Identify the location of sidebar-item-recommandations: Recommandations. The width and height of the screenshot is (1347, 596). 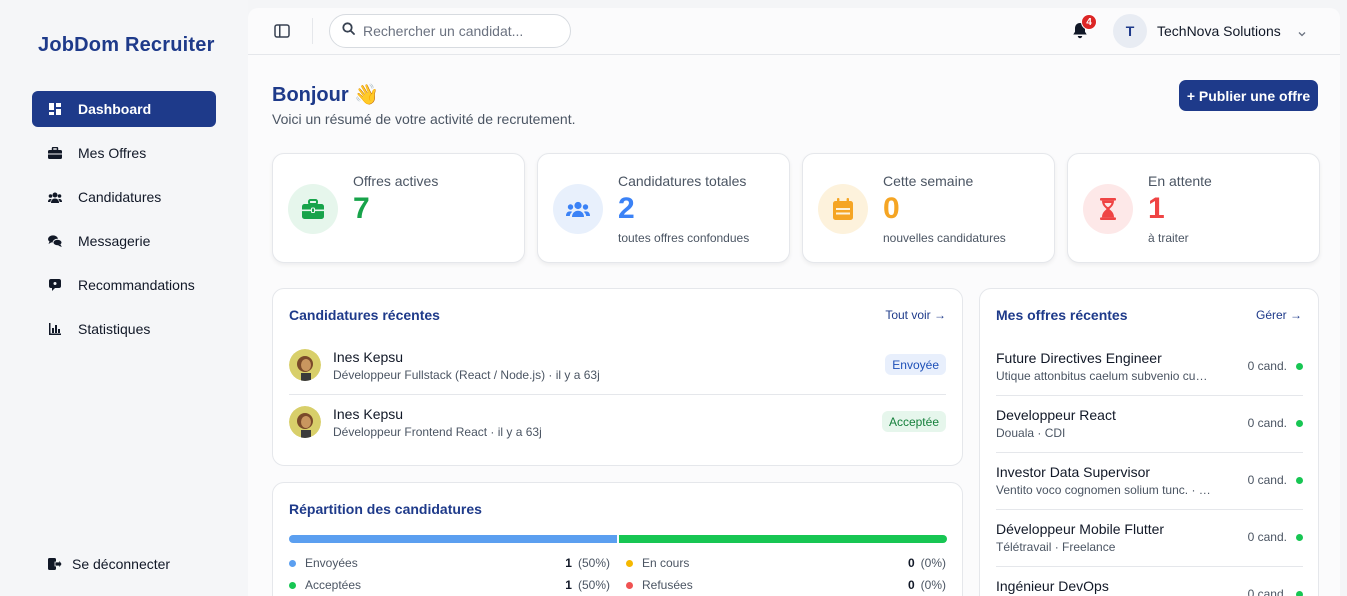
(124, 285).